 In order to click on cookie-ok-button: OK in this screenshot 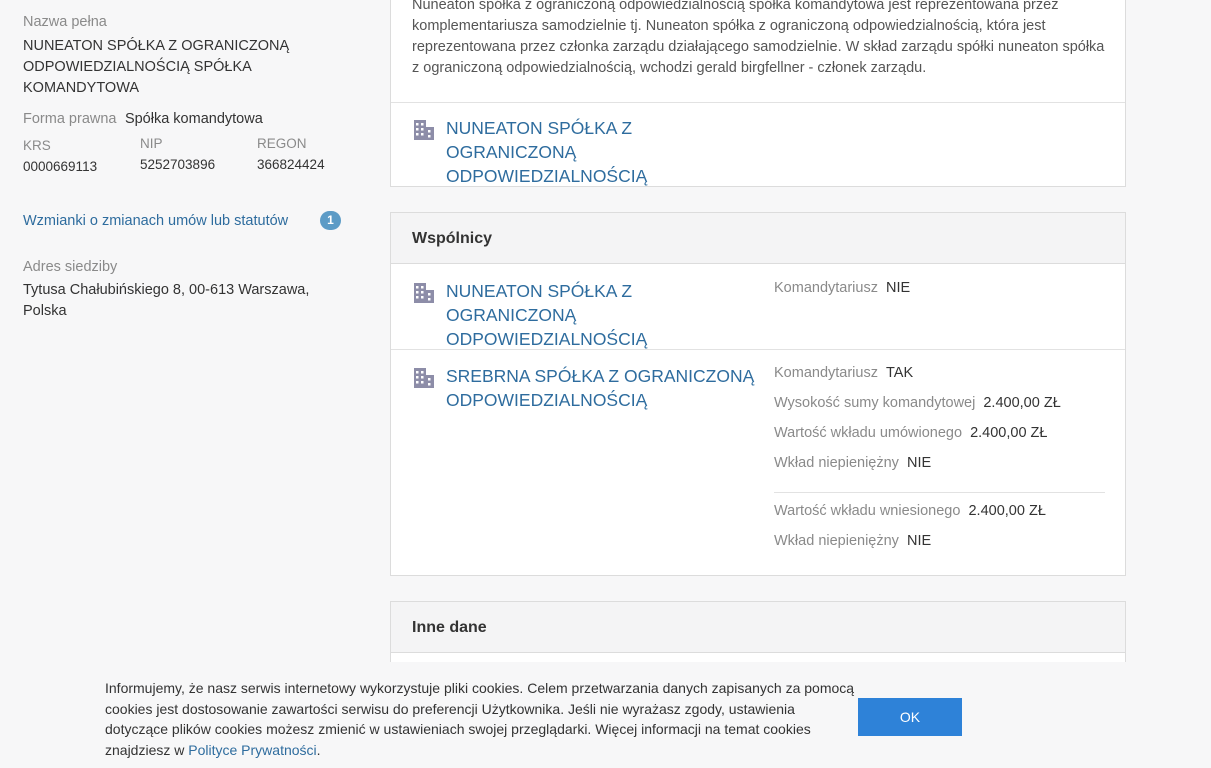, I will do `click(910, 717)`.